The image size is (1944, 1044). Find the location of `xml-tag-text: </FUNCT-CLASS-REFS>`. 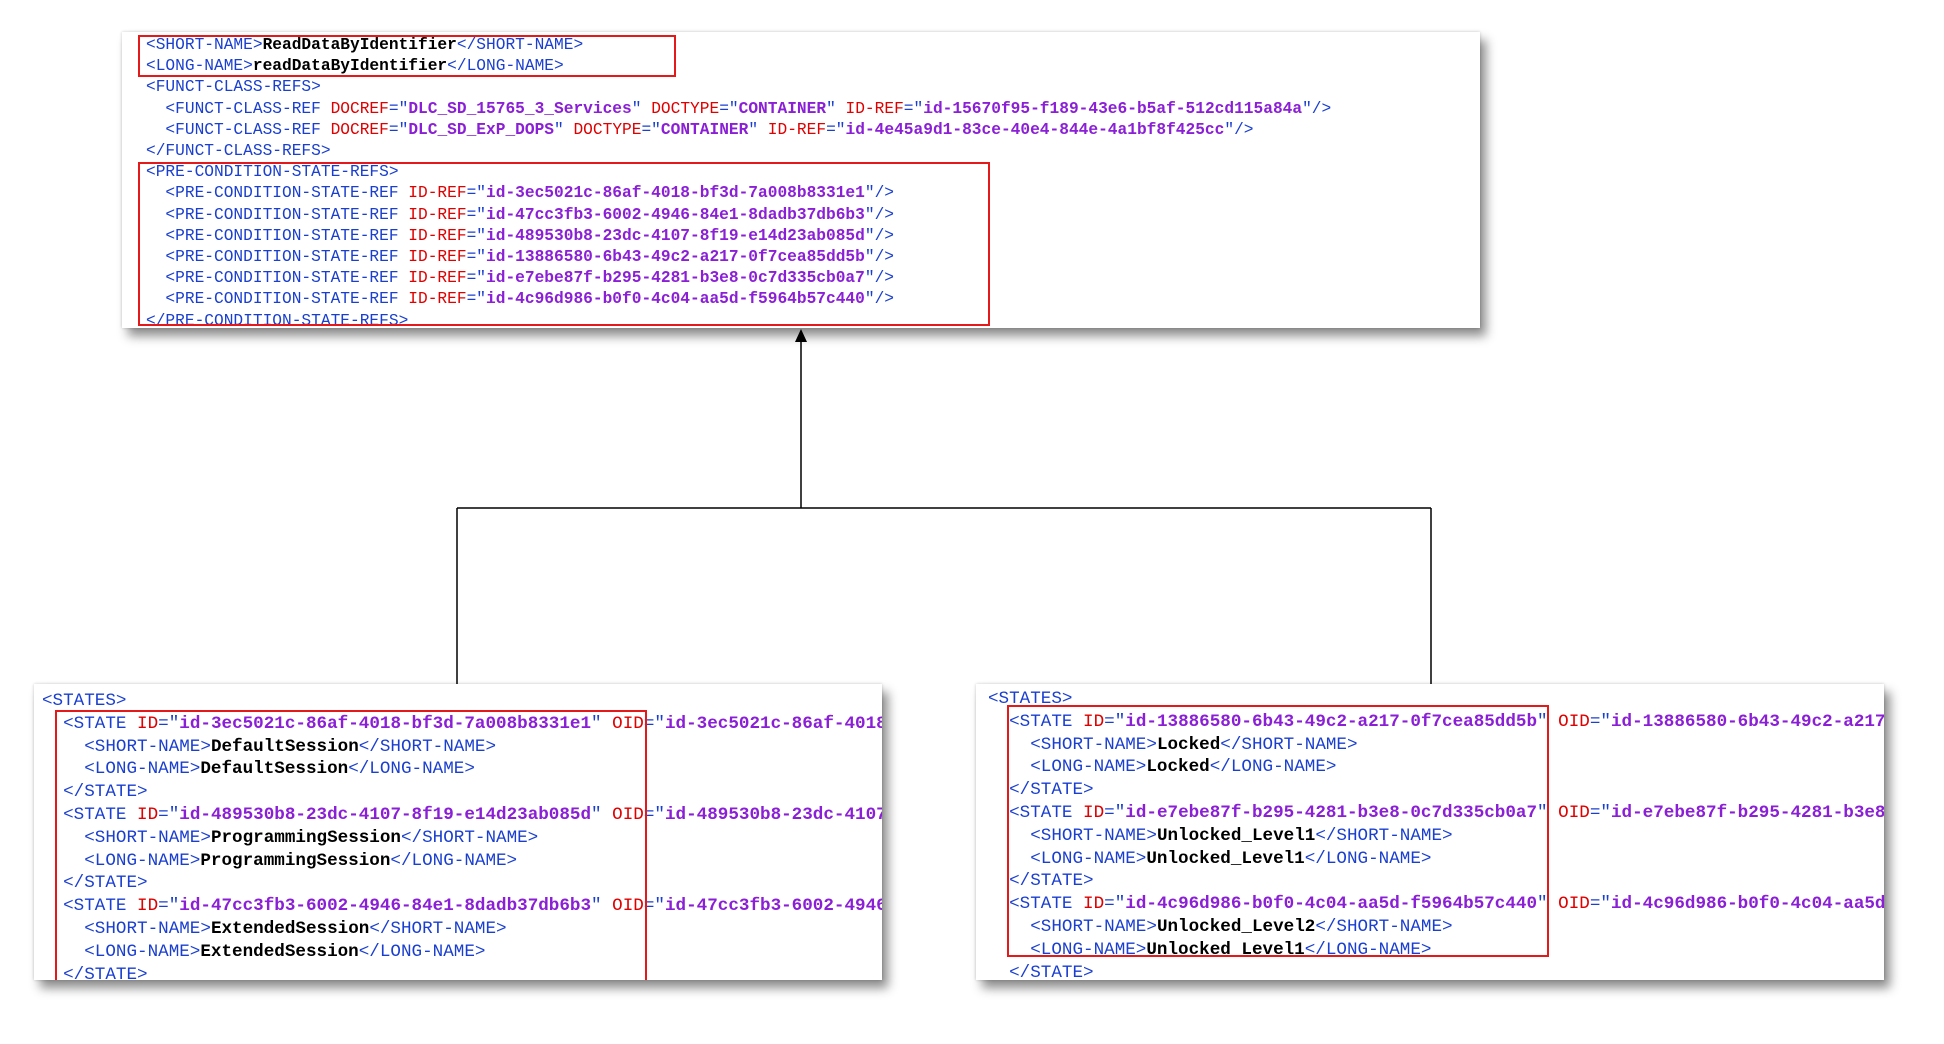

xml-tag-text: </FUNCT-CLASS-REFS> is located at coordinates (238, 151).